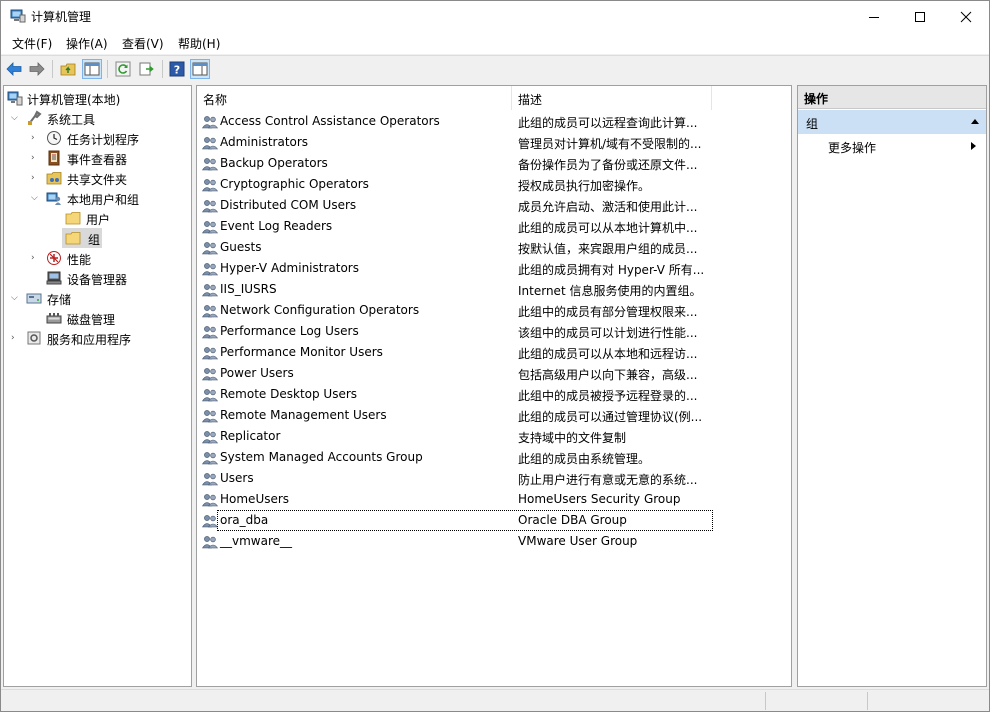  What do you see at coordinates (354, 98) in the screenshot?
I see `column-header-name: 名称` at bounding box center [354, 98].